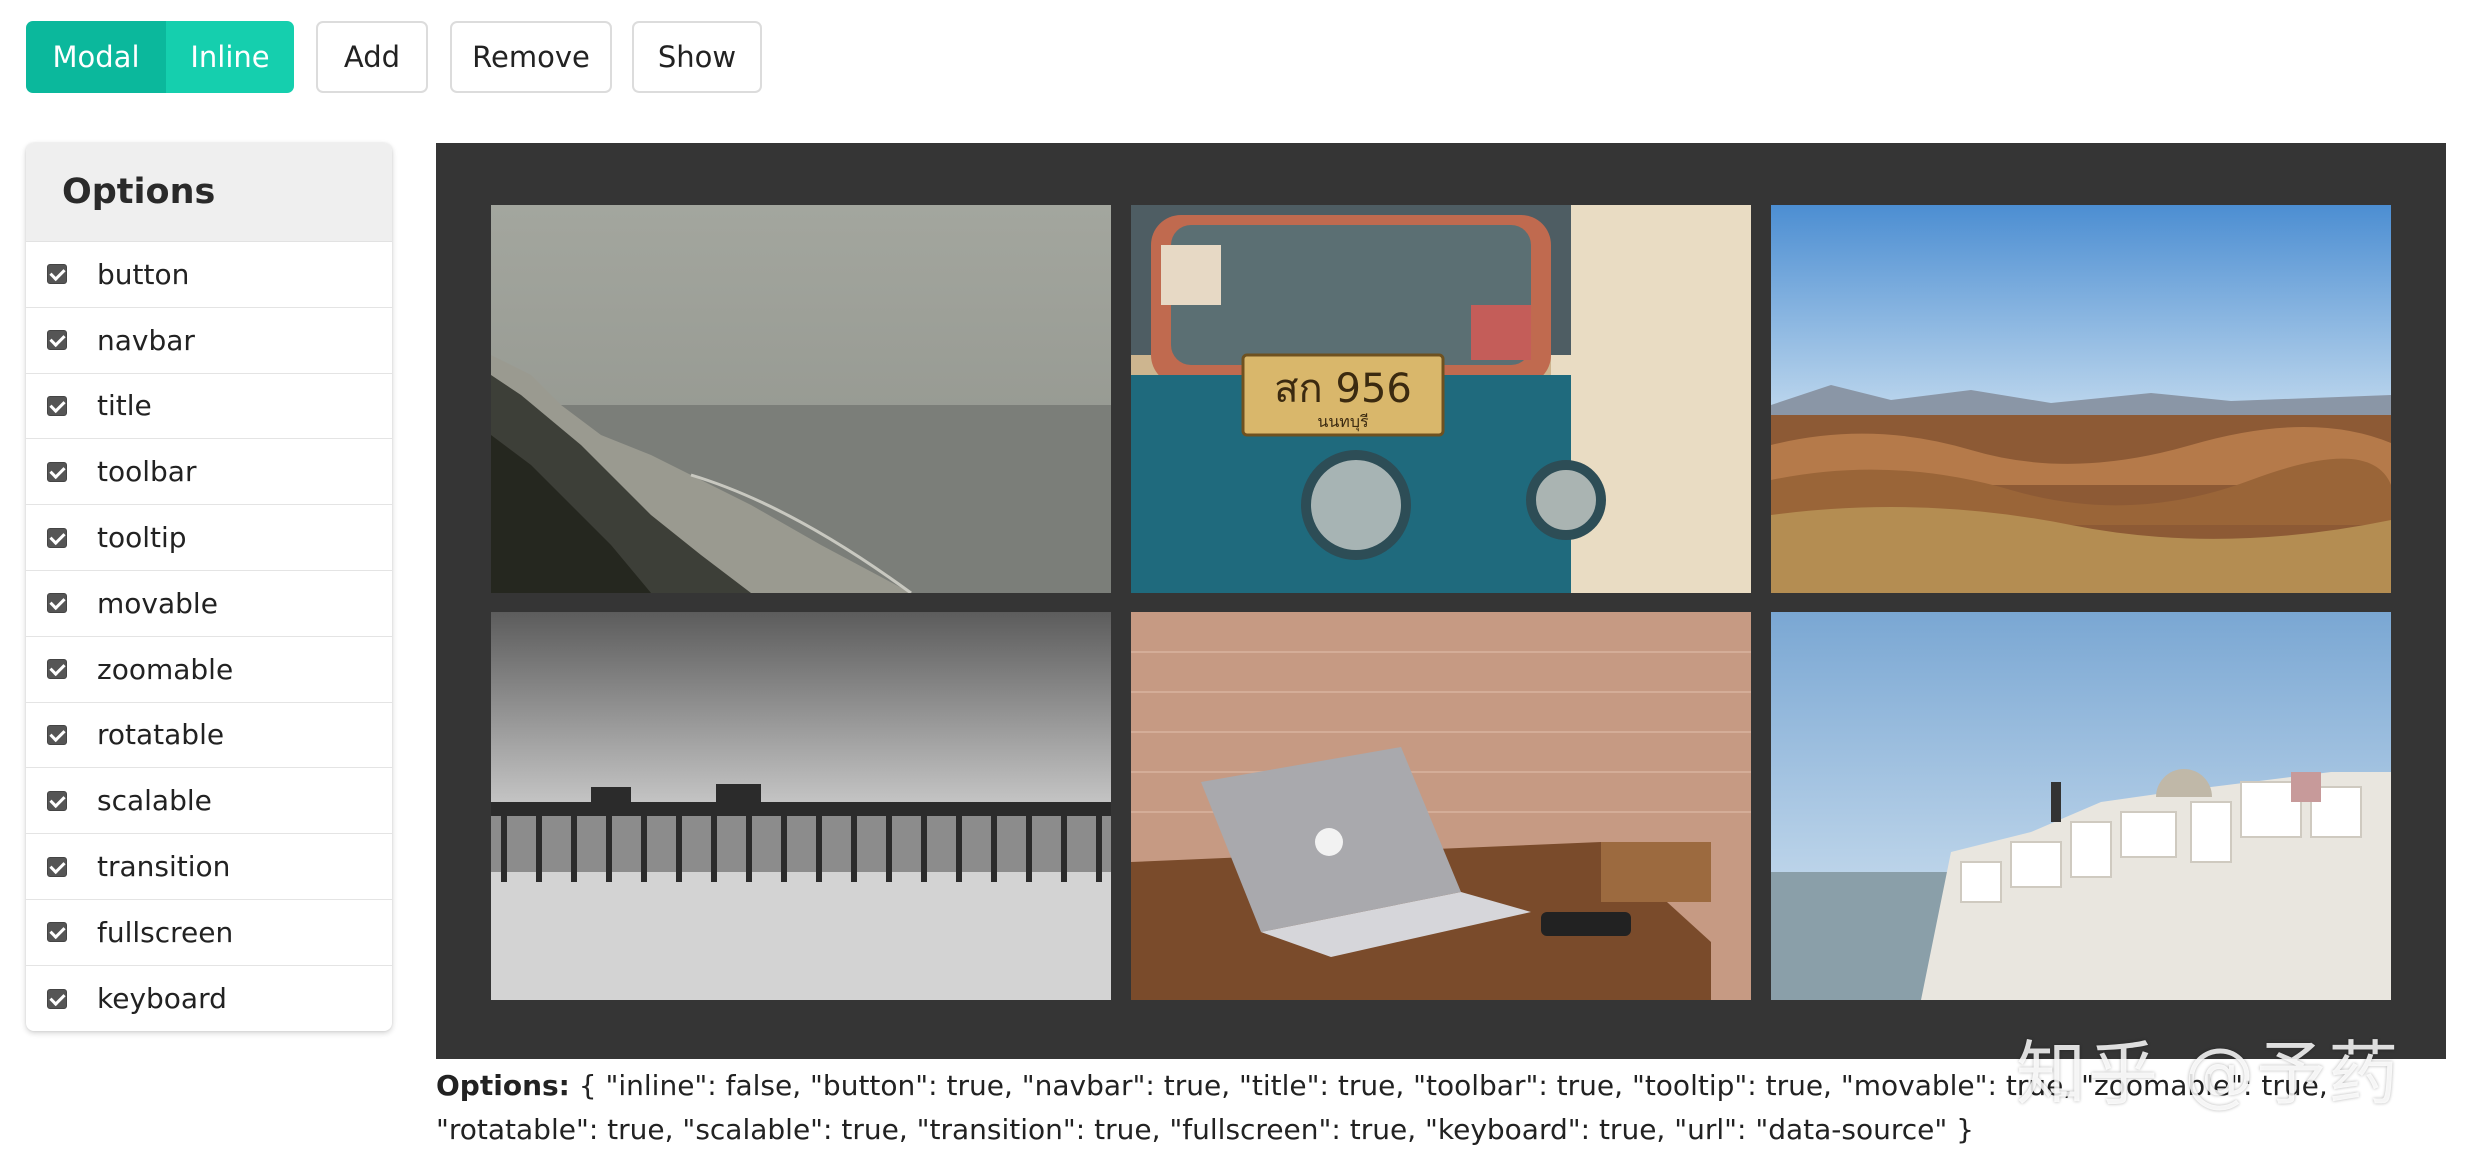  Describe the element at coordinates (230, 57) in the screenshot. I see `inline-button: Inline` at that location.